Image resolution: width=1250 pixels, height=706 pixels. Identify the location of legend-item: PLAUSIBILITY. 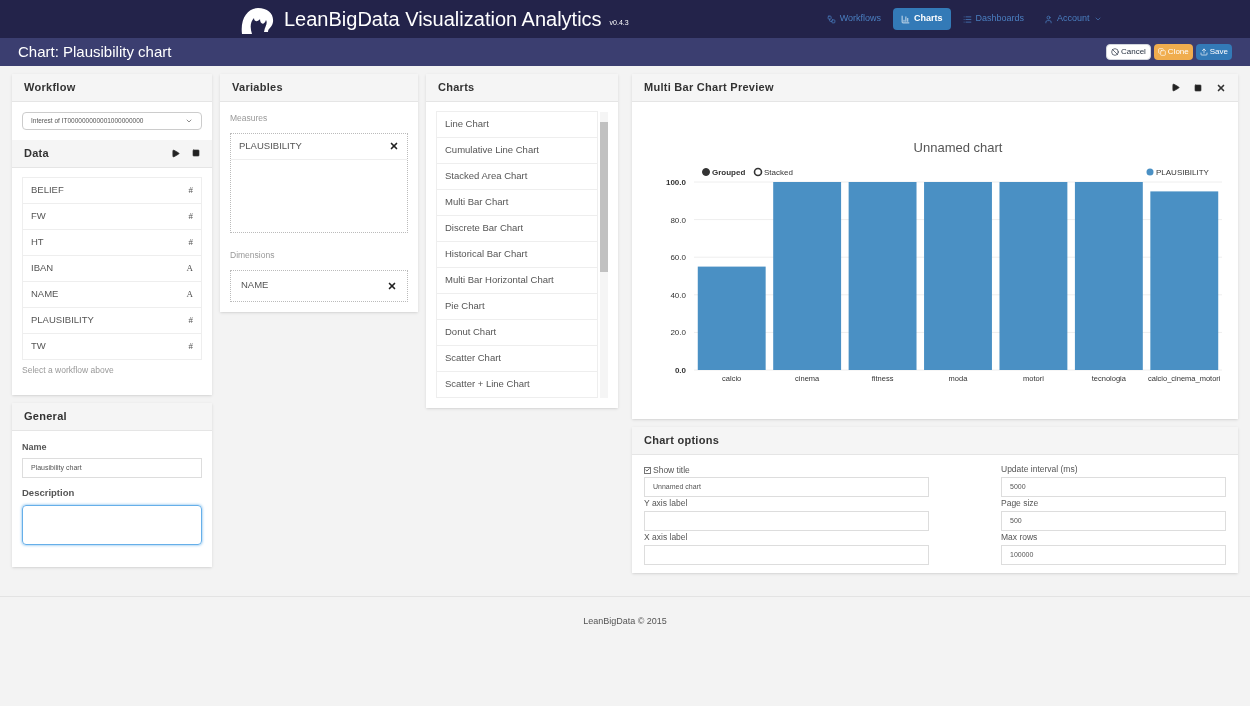
(1177, 172).